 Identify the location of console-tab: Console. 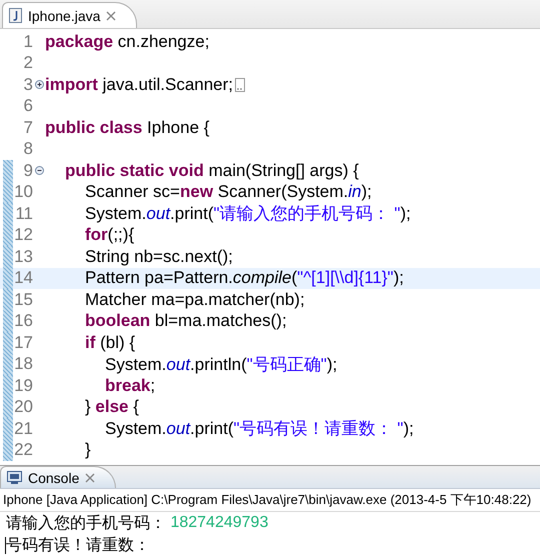
(58, 477).